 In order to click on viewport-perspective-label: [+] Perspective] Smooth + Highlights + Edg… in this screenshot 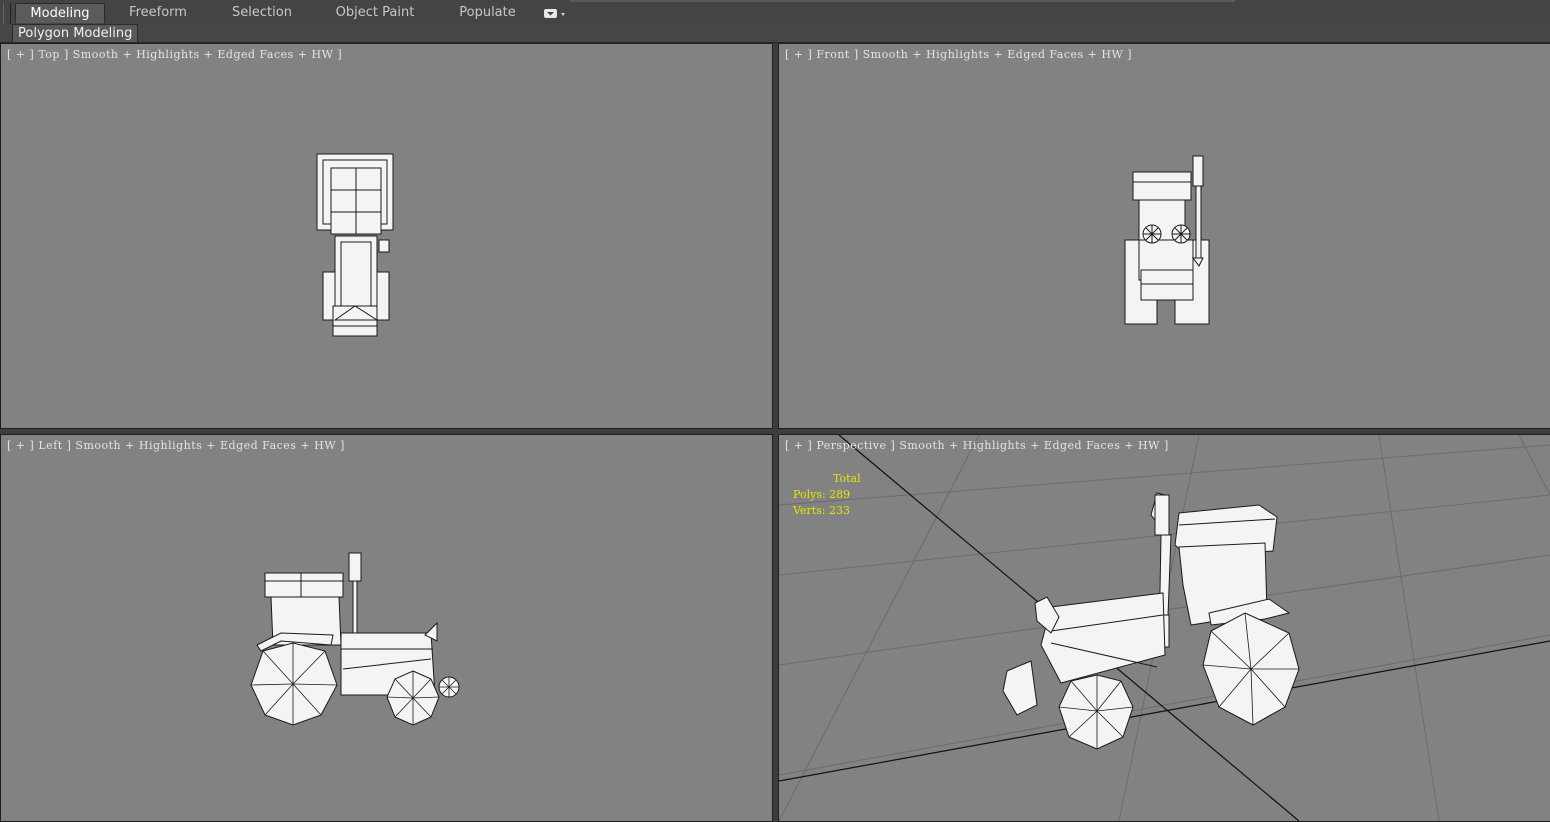, I will do `click(979, 445)`.